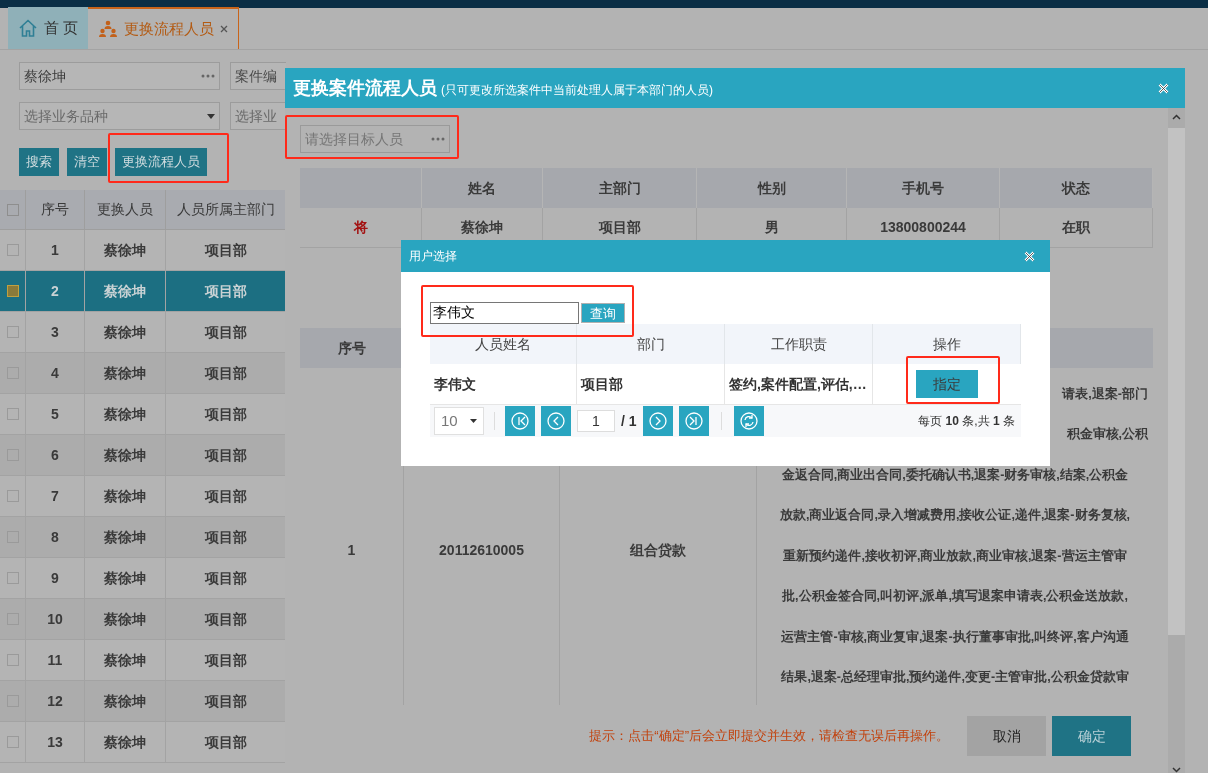  I want to click on previous-page-button, so click(556, 421).